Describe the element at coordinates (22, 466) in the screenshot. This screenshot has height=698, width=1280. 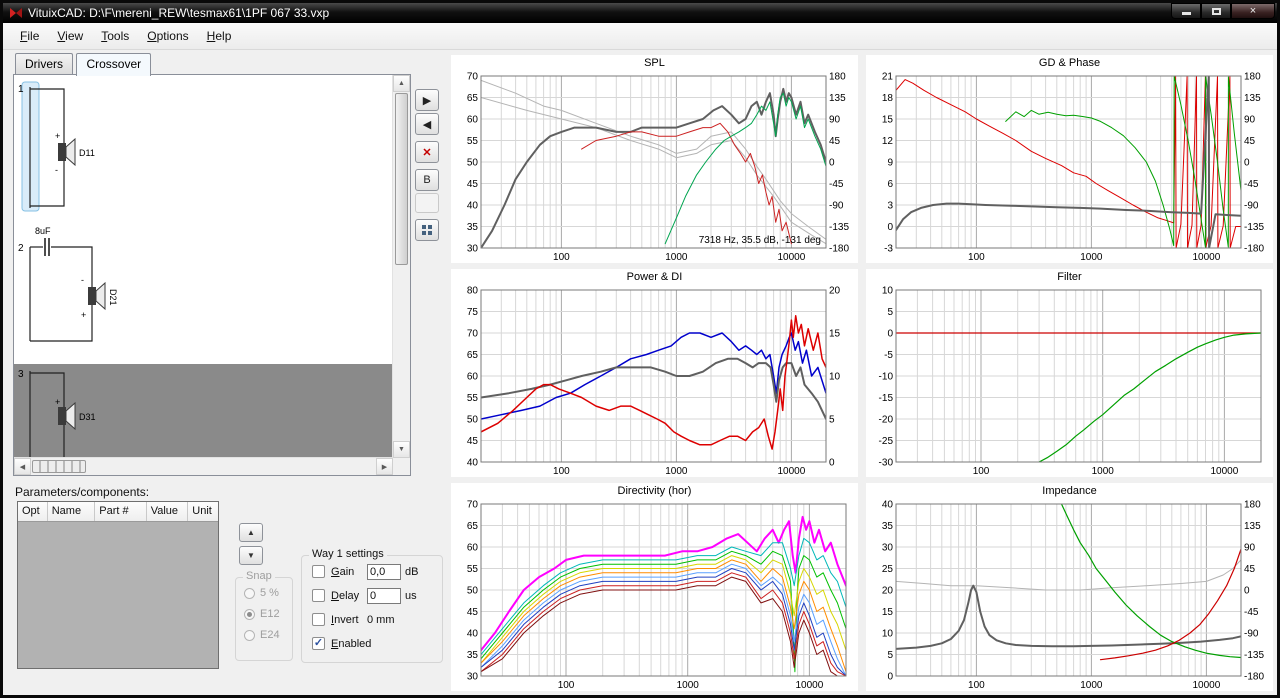
I see `scroll-left-icon: ◀` at that location.